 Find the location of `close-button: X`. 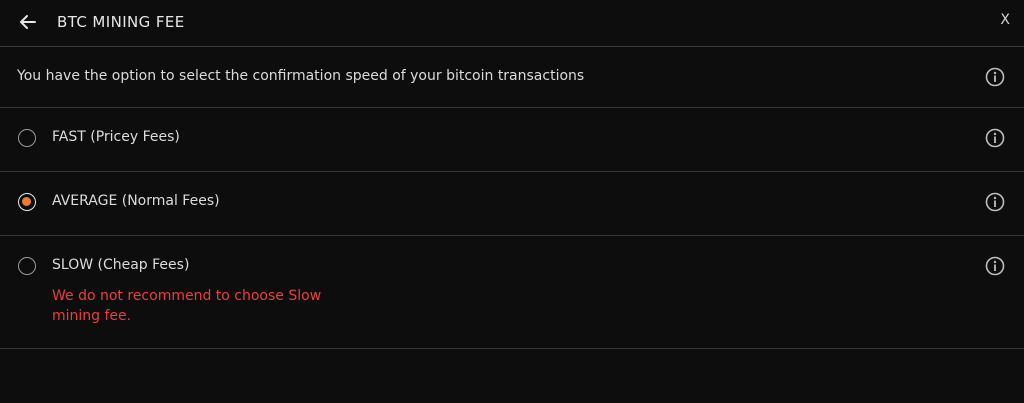

close-button: X is located at coordinates (1005, 20).